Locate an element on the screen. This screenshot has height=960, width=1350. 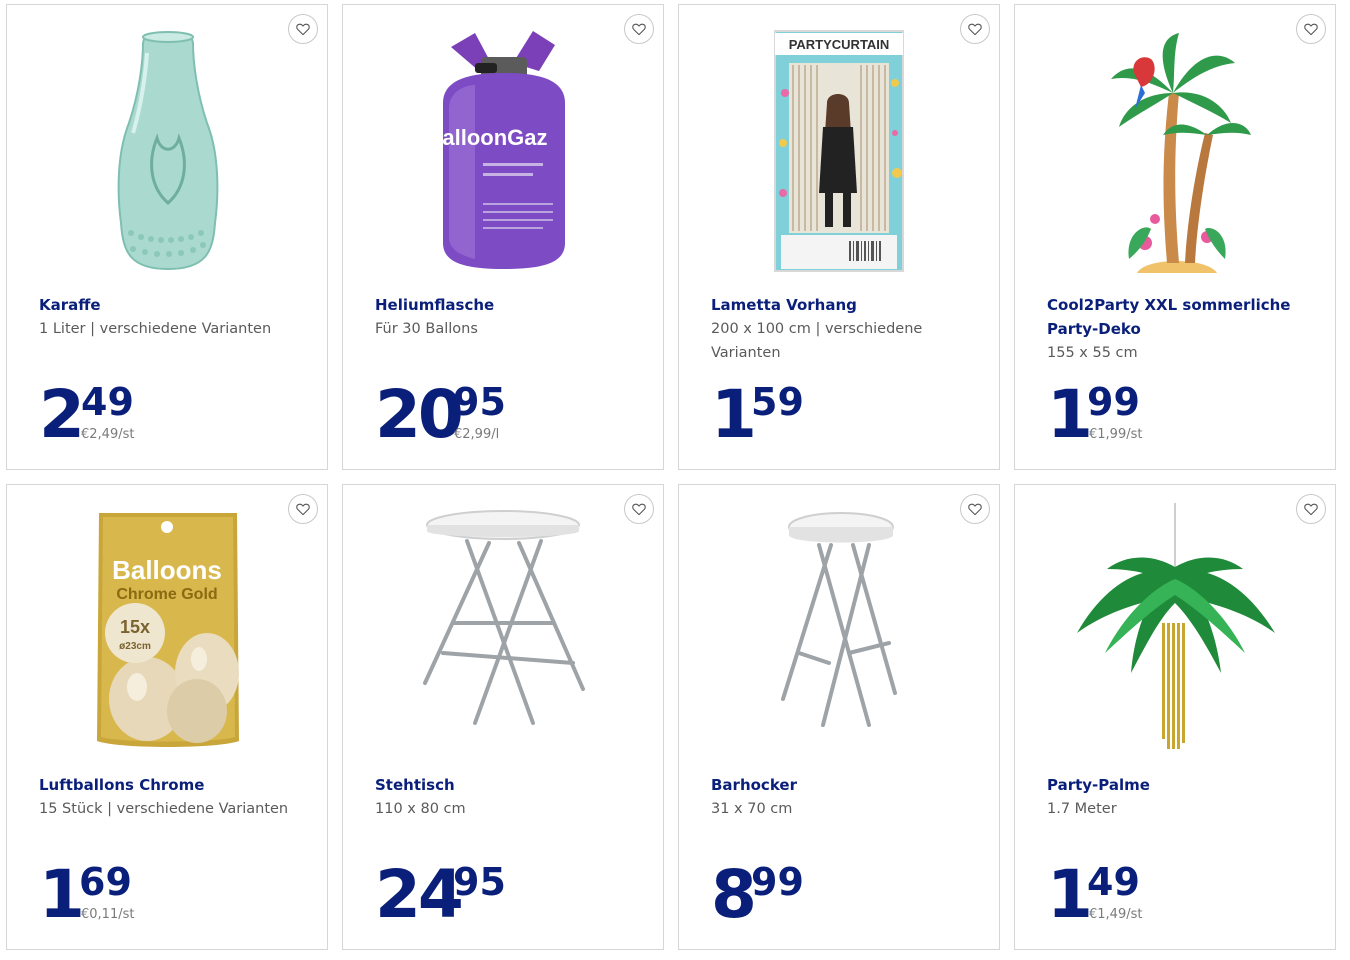
pack-title: Balloons is located at coordinates (167, 570).